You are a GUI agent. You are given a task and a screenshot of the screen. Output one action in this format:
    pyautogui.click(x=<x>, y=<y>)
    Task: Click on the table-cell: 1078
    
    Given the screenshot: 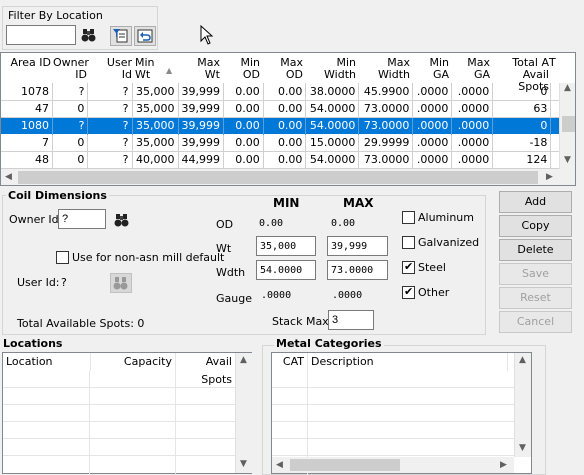 What is the action you would take?
    pyautogui.click(x=27, y=92)
    